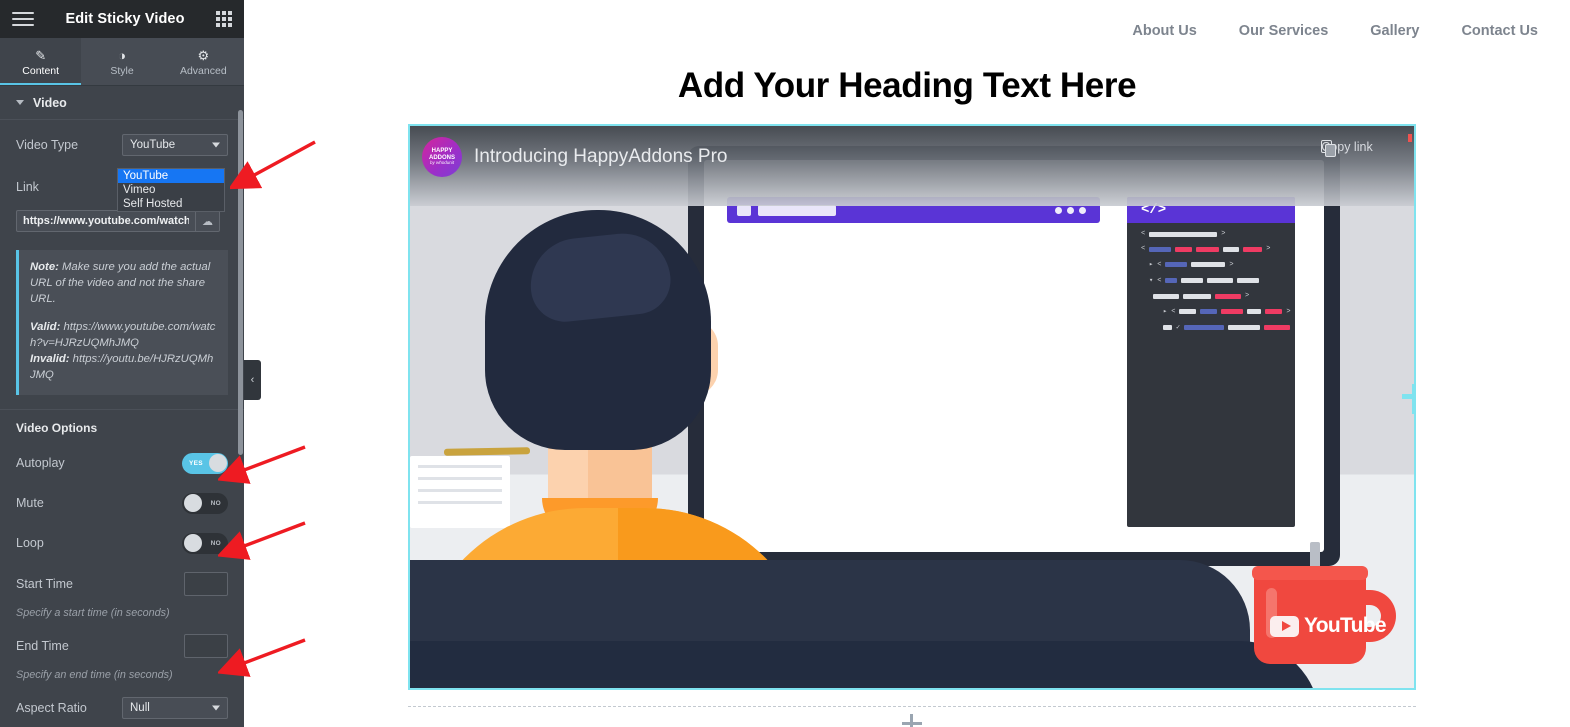 The image size is (1570, 727). Describe the element at coordinates (57, 428) in the screenshot. I see `video-options-heading: Video Options` at that location.